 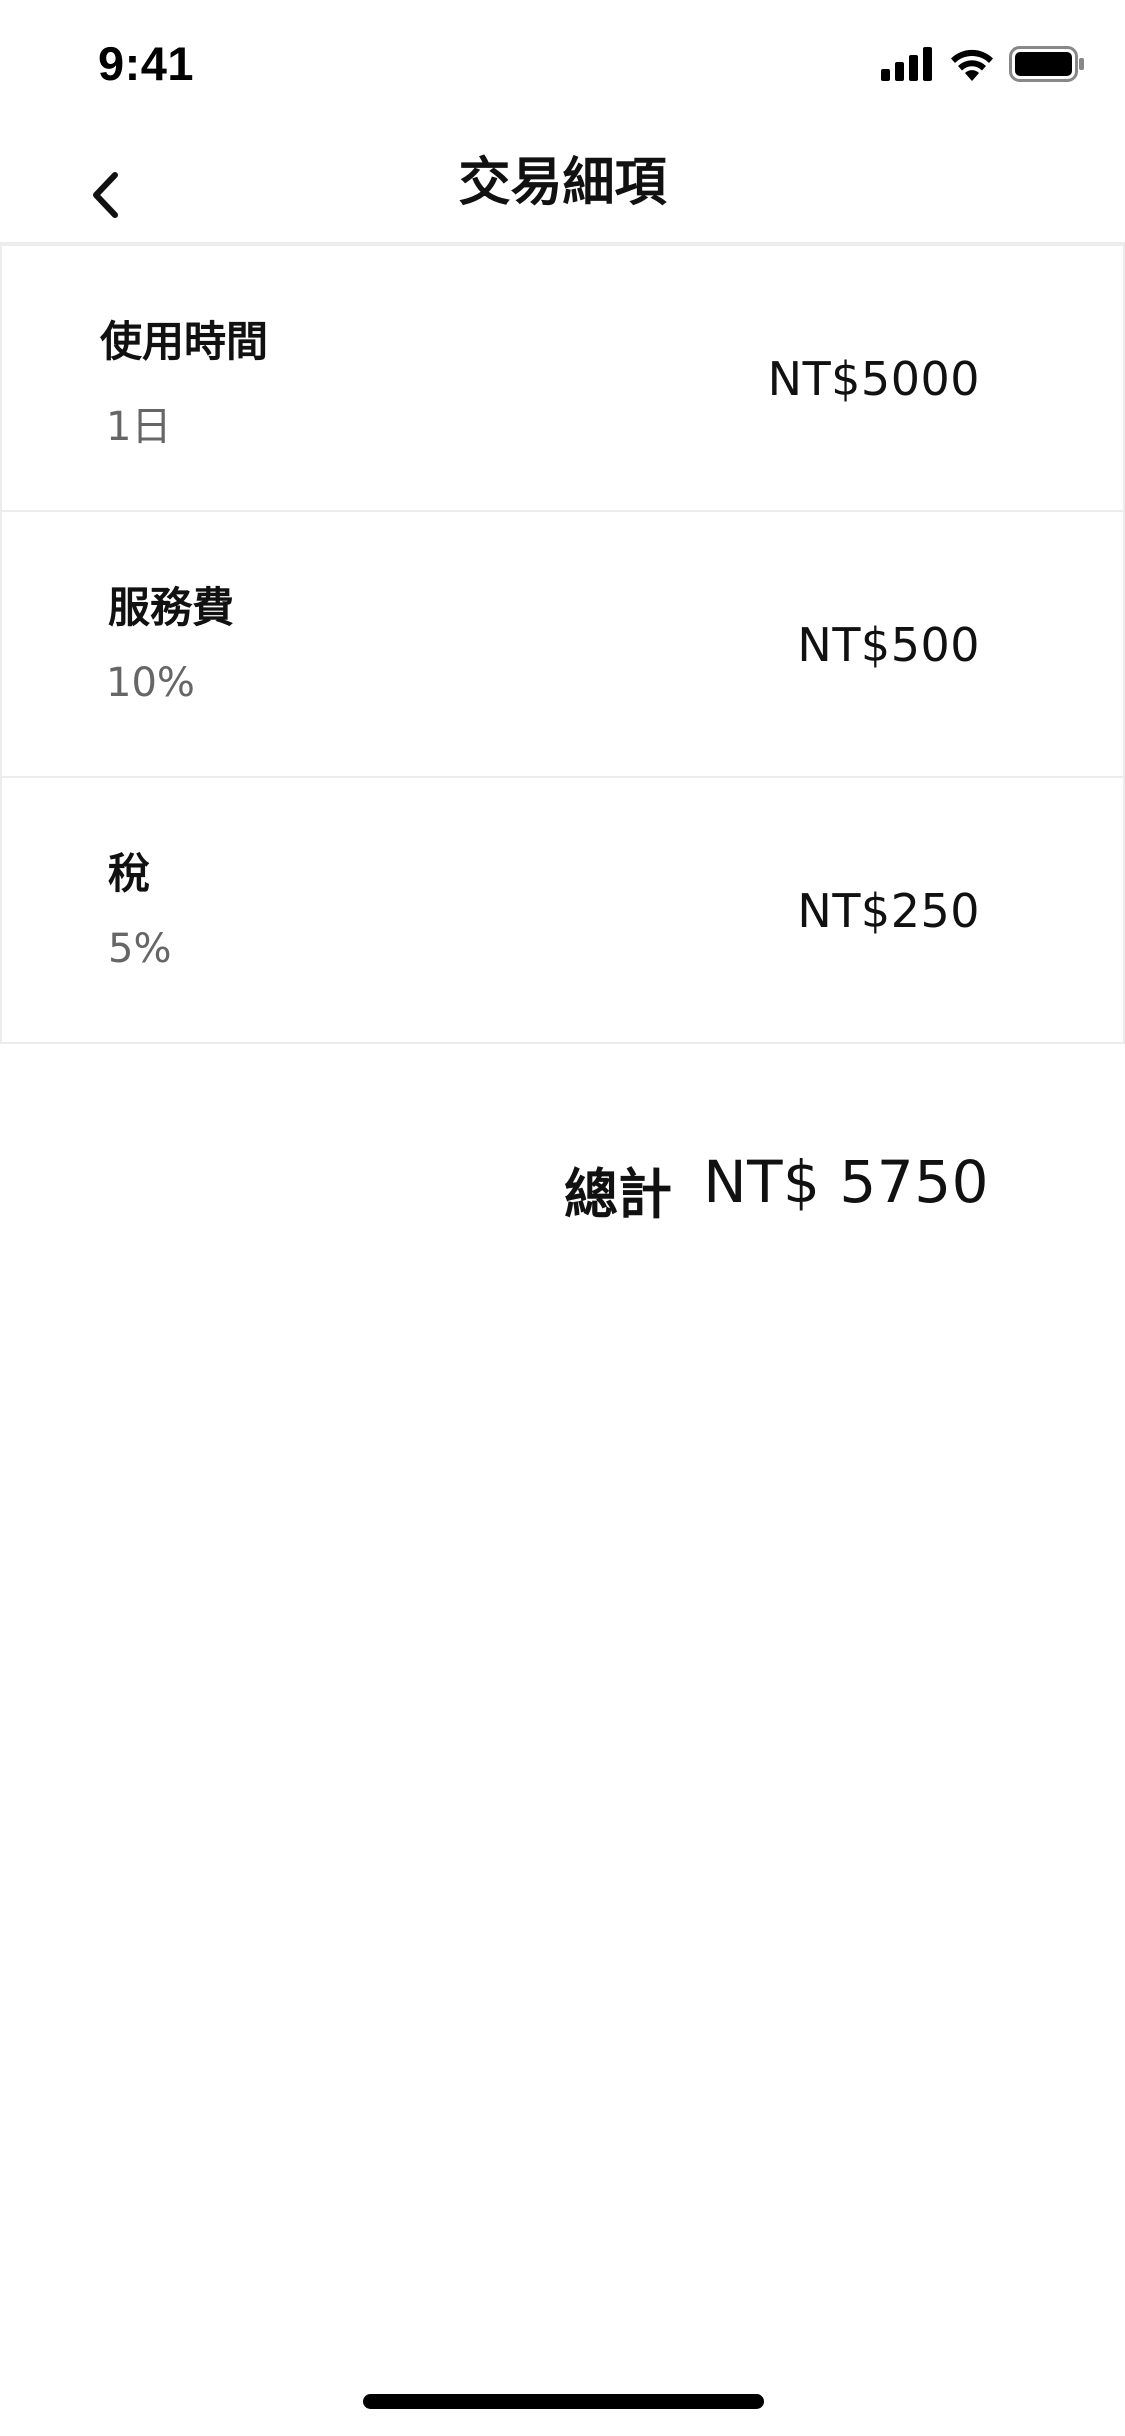 What do you see at coordinates (562, 66) in the screenshot?
I see `status-bar: 9:41` at bounding box center [562, 66].